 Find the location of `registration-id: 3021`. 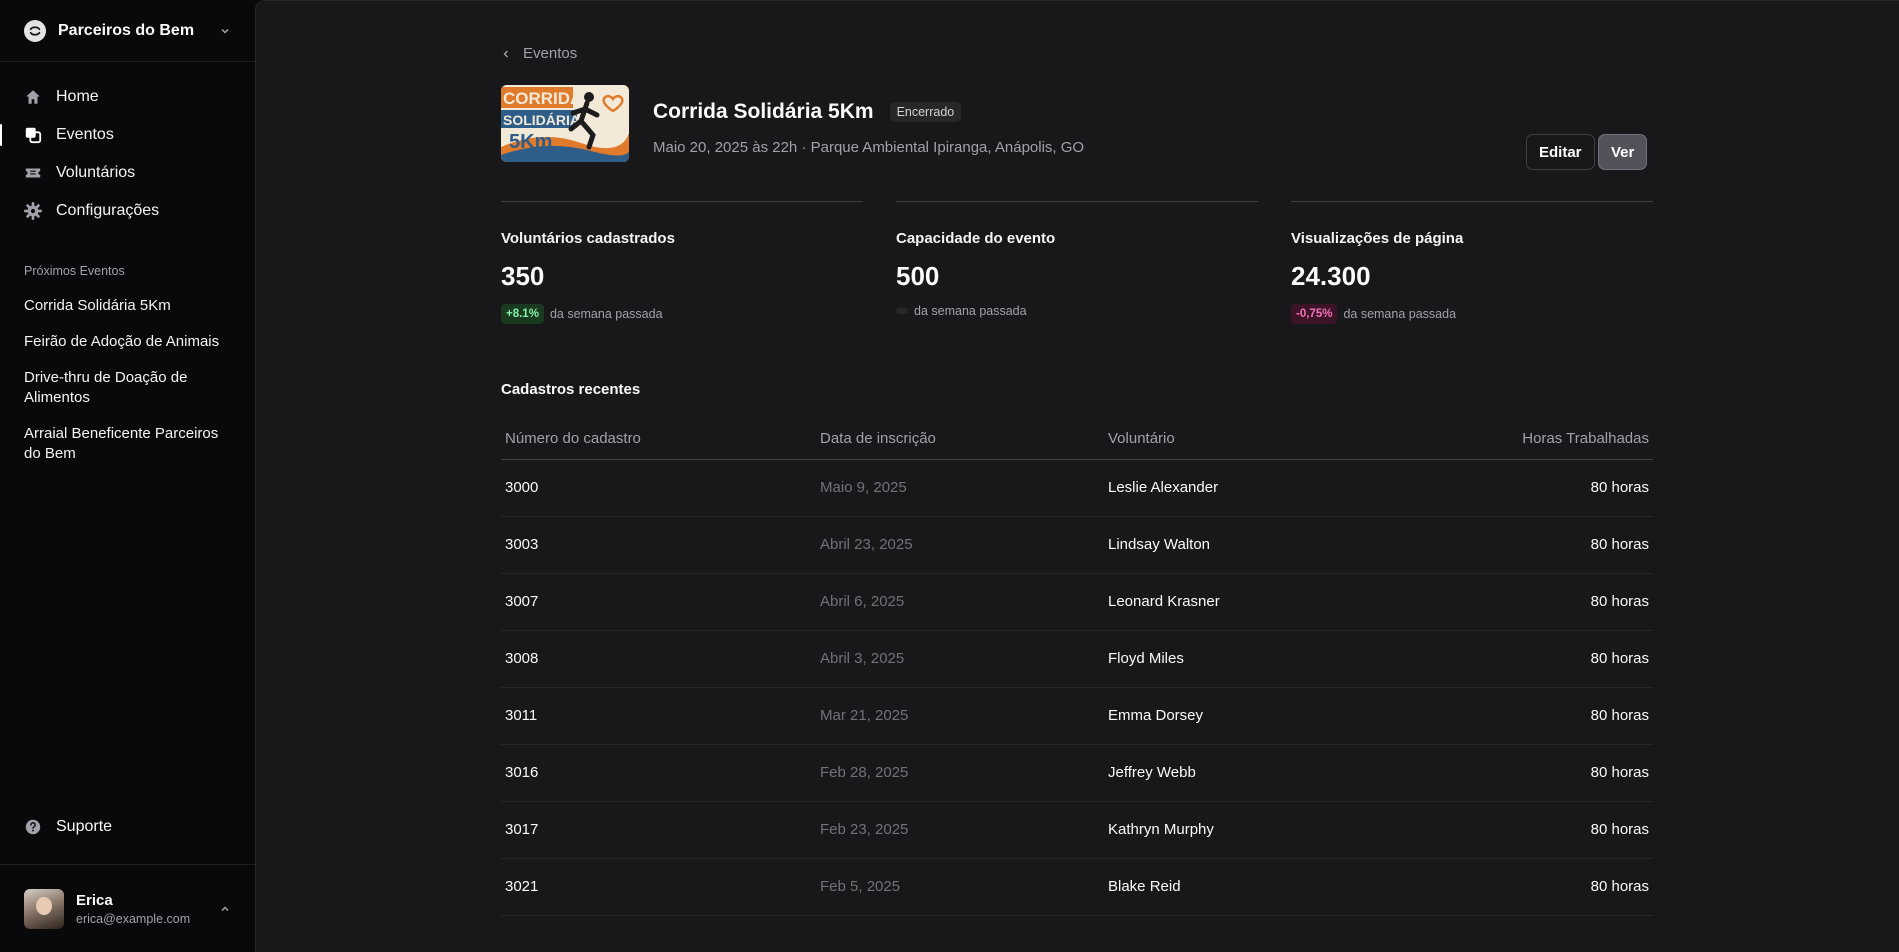

registration-id: 3021 is located at coordinates (658, 887).